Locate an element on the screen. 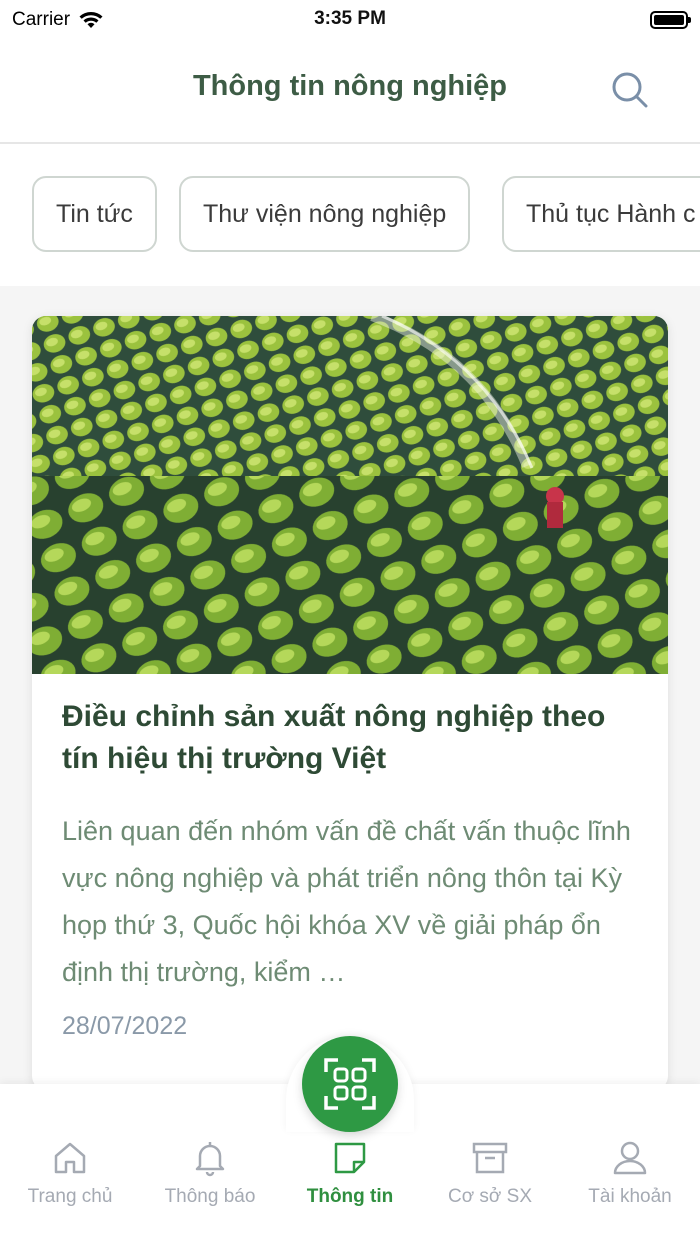 This screenshot has height=1244, width=700. status-bar: Carrier is located at coordinates (350, 20).